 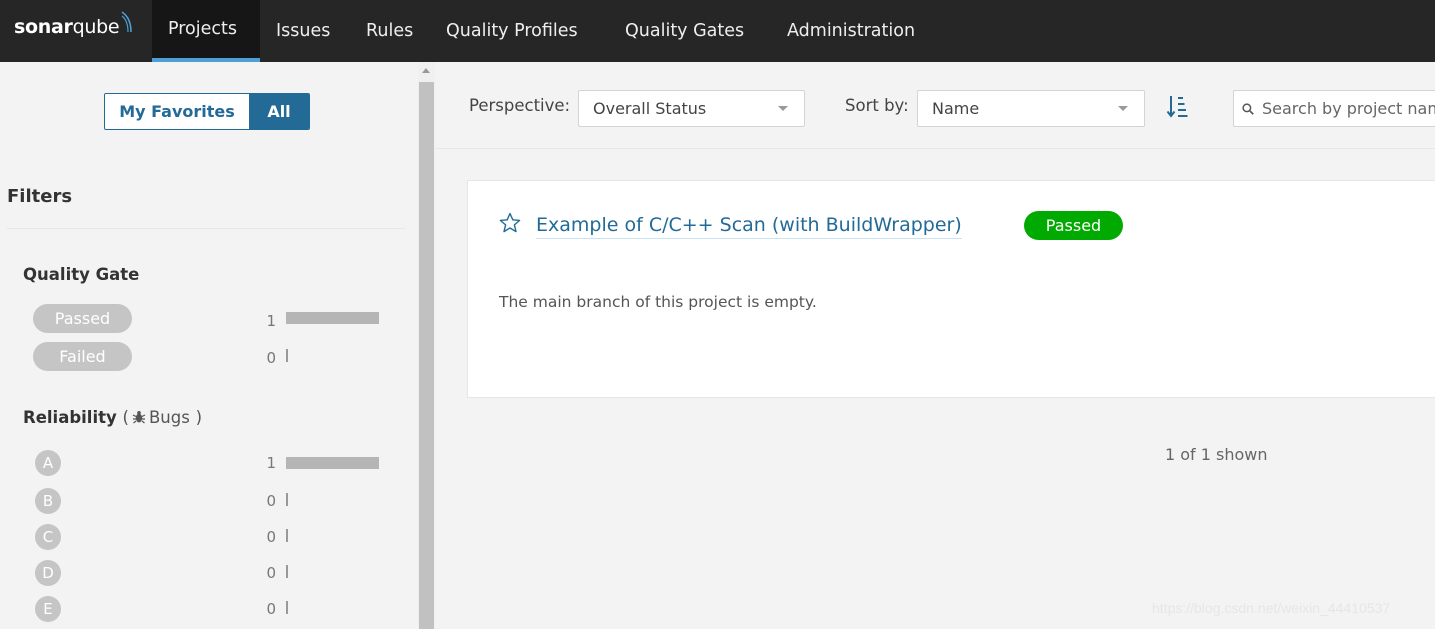 What do you see at coordinates (650, 108) in the screenshot?
I see `perspective-value: Overall Status` at bounding box center [650, 108].